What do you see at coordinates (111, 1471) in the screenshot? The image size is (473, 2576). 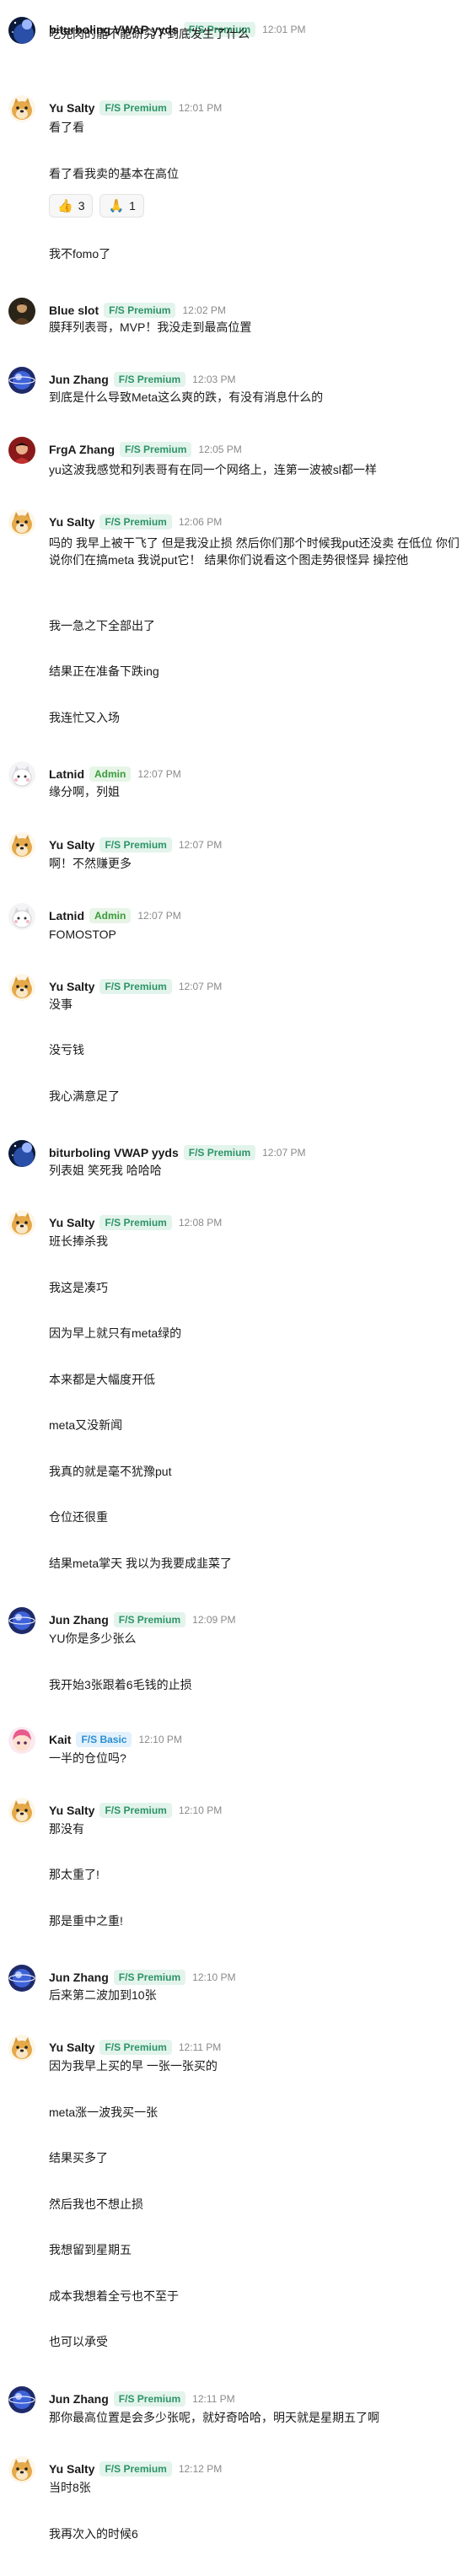 I see `message-text: 我真的就是毫不犹豫put` at bounding box center [111, 1471].